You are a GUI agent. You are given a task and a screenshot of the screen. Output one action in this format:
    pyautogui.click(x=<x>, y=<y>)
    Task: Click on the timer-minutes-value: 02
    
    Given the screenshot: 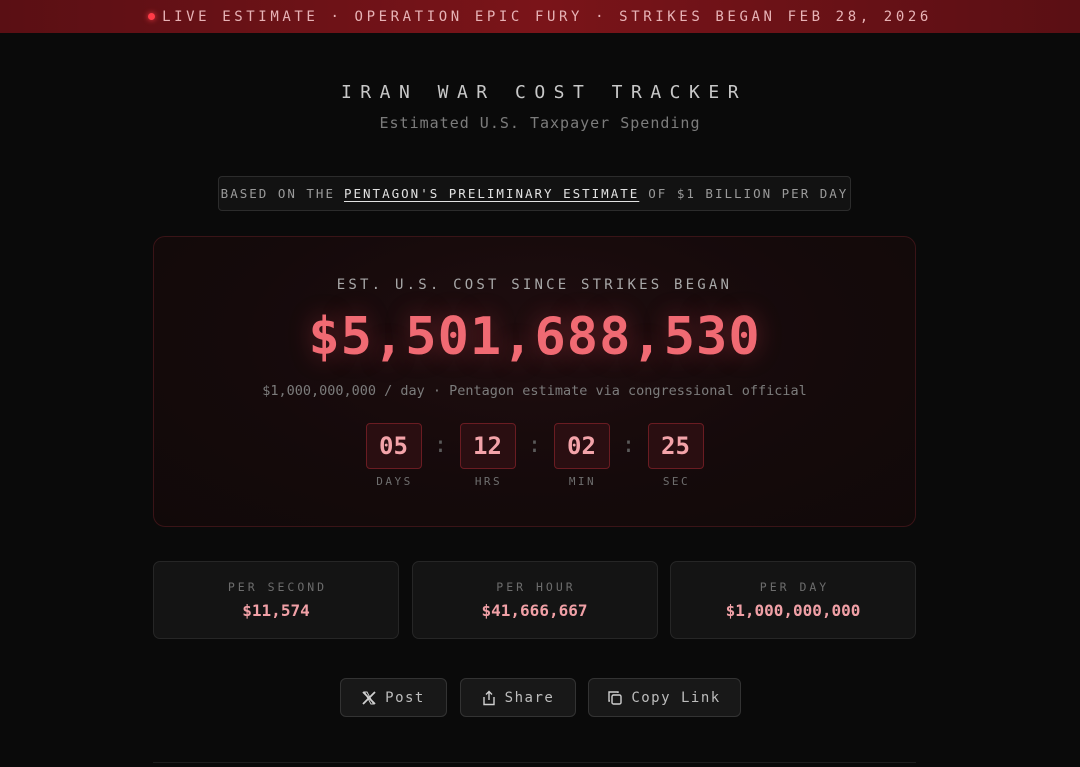 What is the action you would take?
    pyautogui.click(x=581, y=446)
    